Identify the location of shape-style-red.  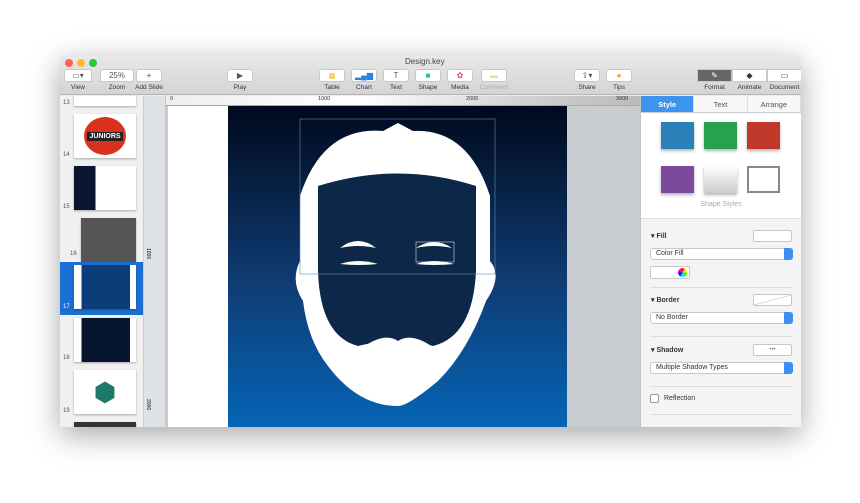
(763, 135).